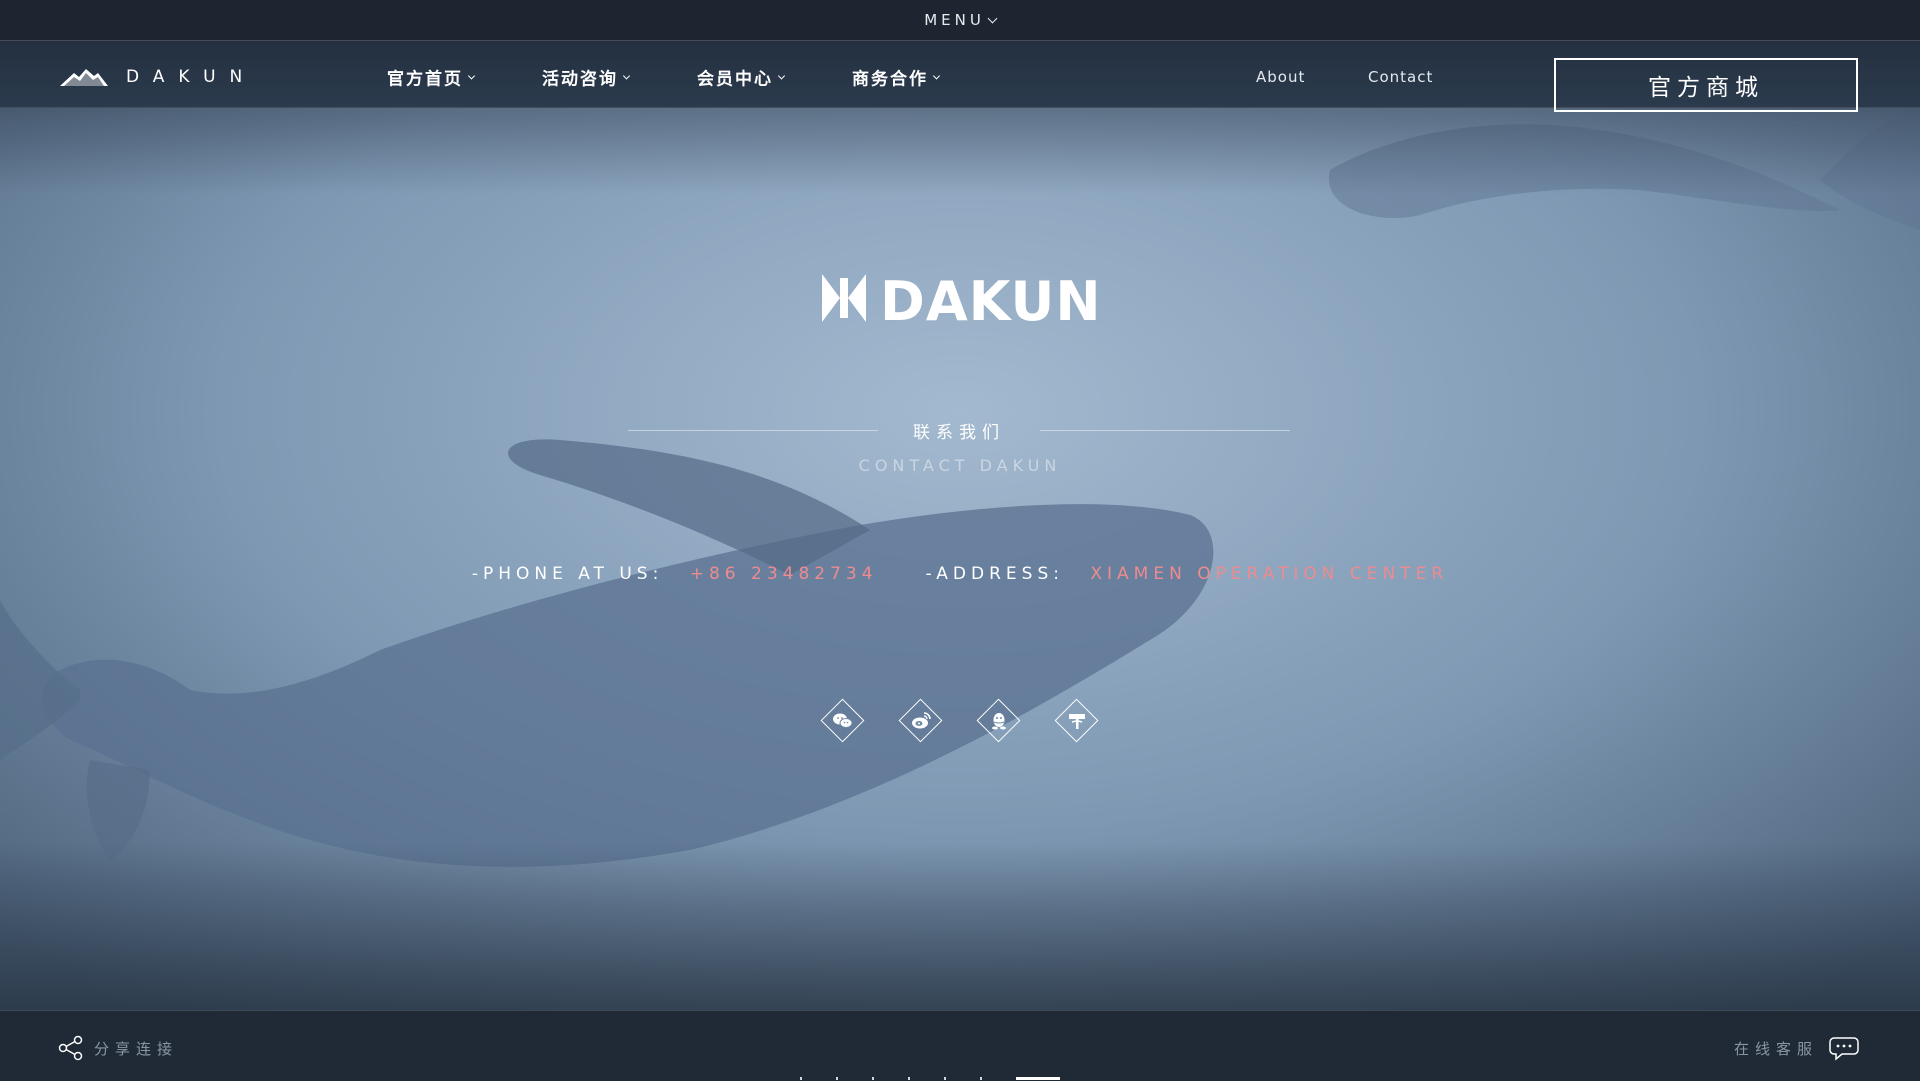 The image size is (1920, 1081). I want to click on weibo-icon, so click(921, 720).